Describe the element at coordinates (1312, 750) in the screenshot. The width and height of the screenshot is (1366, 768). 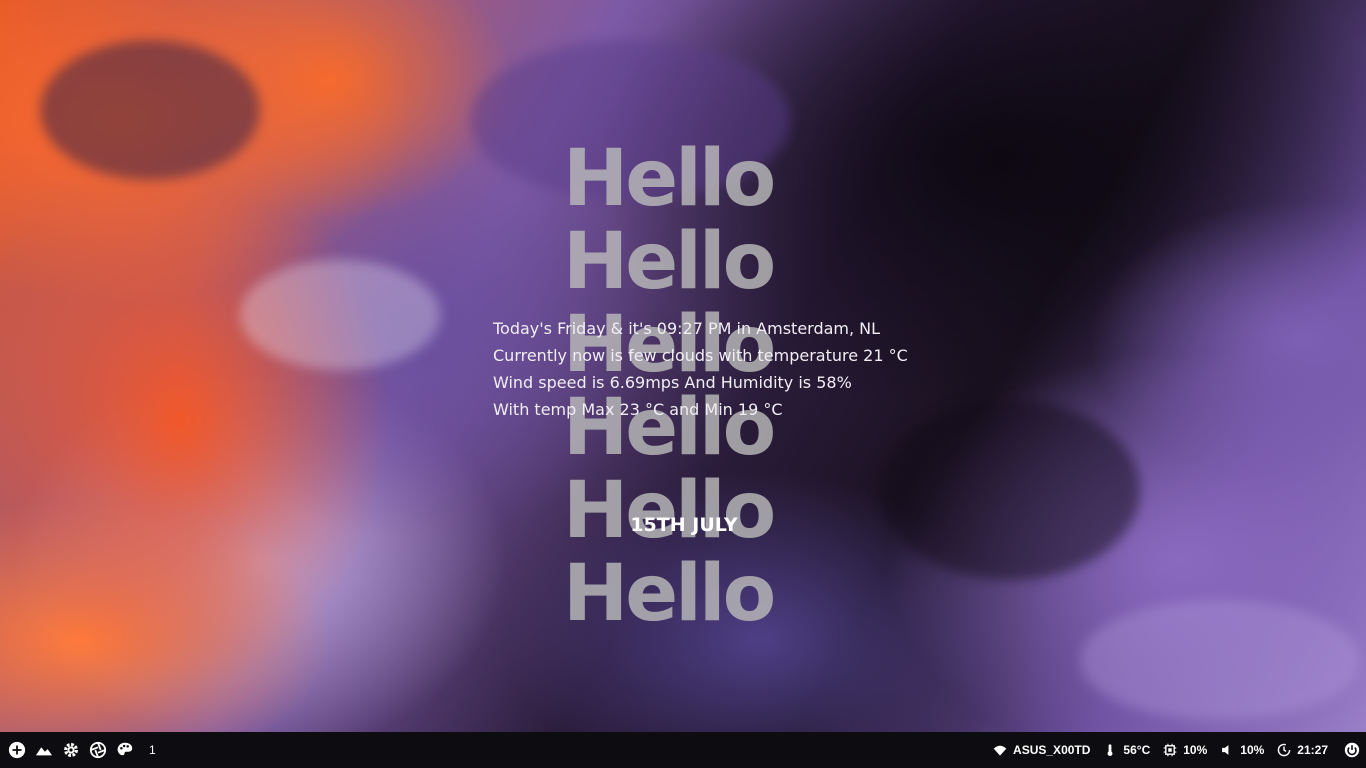
I see `clock-label: 21:27` at that location.